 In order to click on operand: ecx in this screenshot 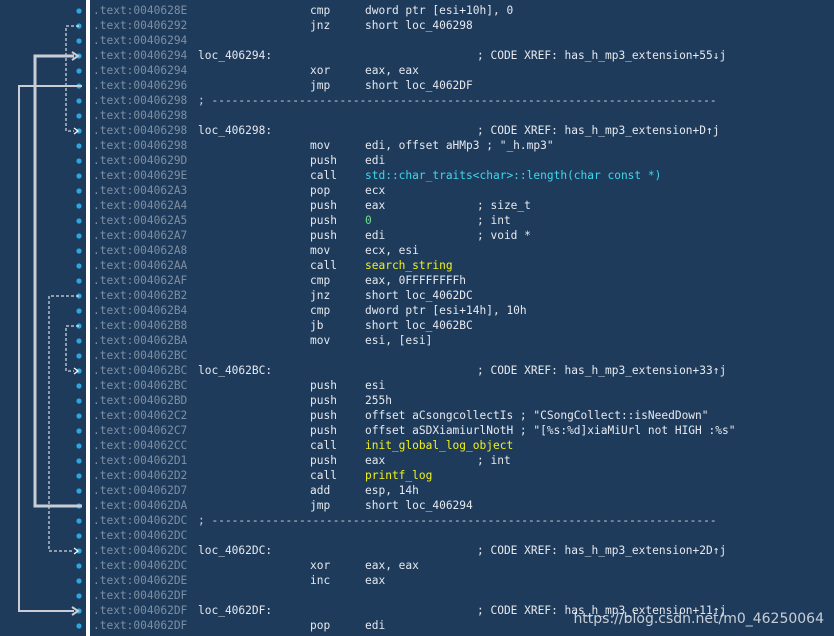, I will do `click(375, 190)`.